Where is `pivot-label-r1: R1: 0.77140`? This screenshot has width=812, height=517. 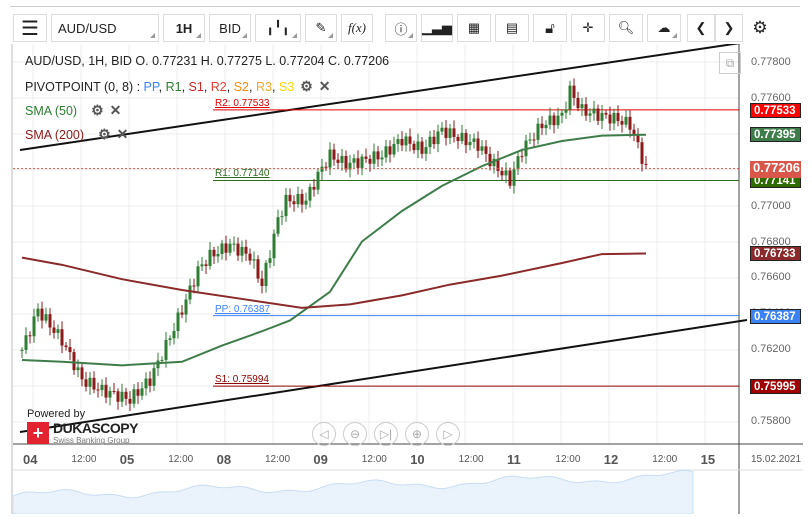 pivot-label-r1: R1: 0.77140 is located at coordinates (242, 174).